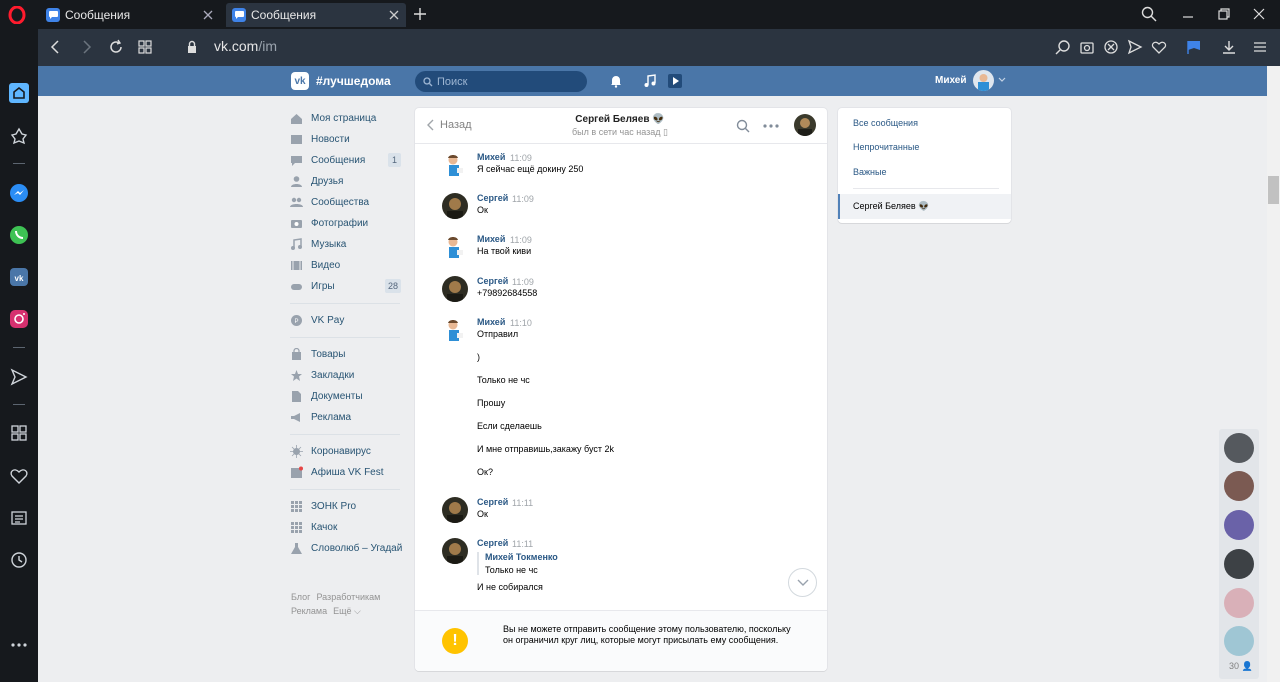 This screenshot has height=682, width=1280. I want to click on menu-item: ЗОНК Pro, so click(347, 506).